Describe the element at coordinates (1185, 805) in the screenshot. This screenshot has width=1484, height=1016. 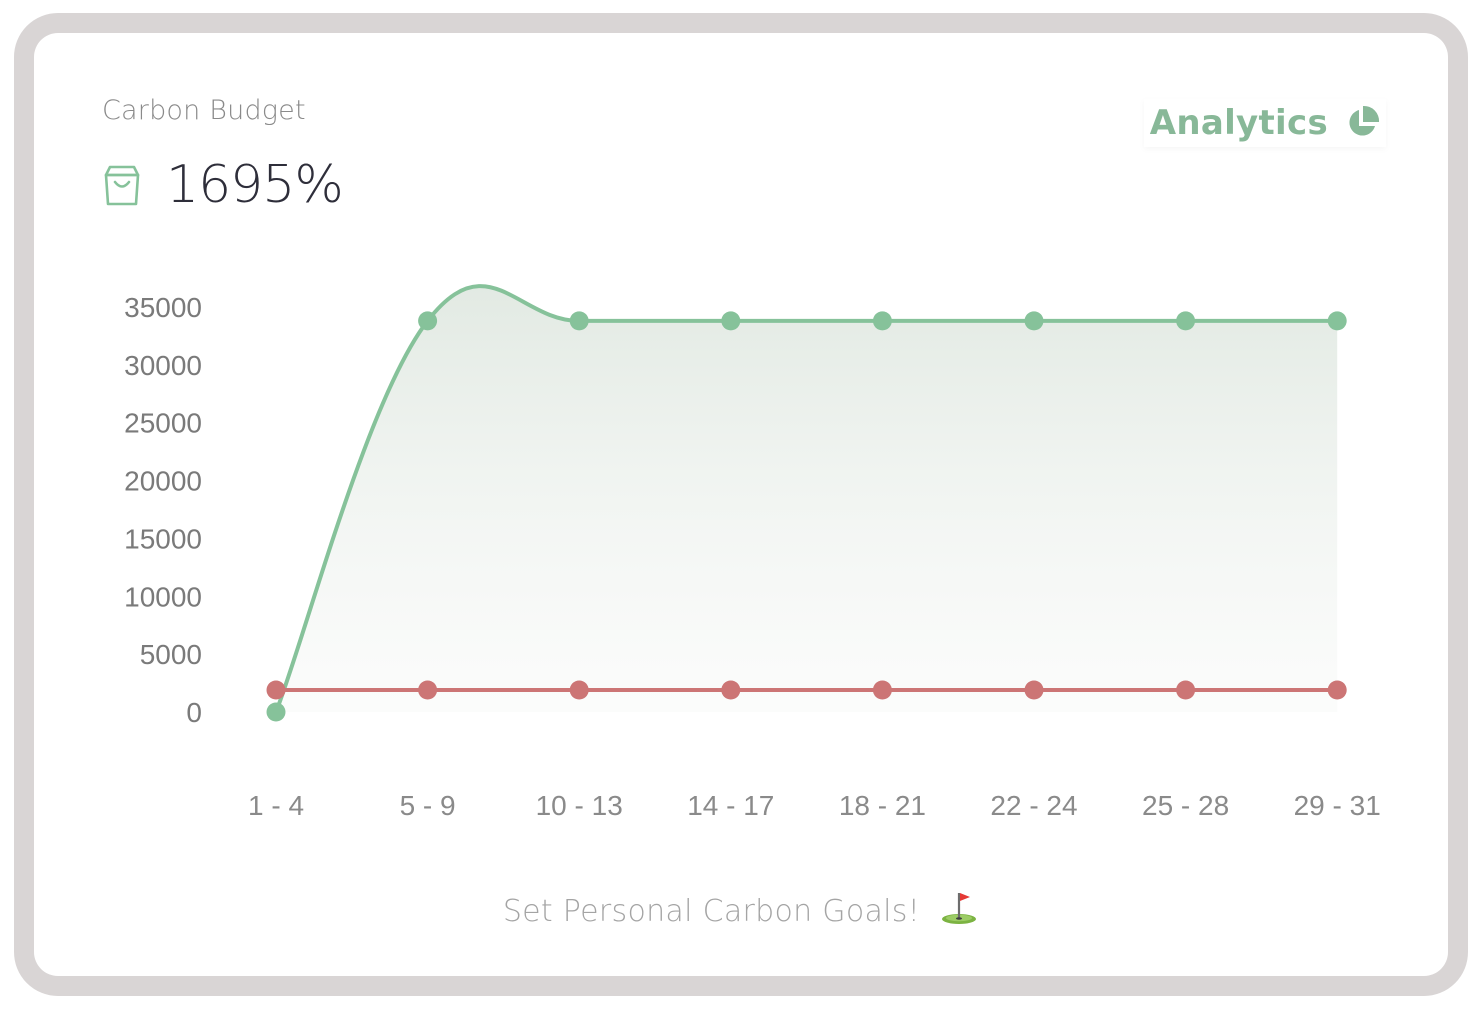
I see `x-tick-label: 25 - 28` at that location.